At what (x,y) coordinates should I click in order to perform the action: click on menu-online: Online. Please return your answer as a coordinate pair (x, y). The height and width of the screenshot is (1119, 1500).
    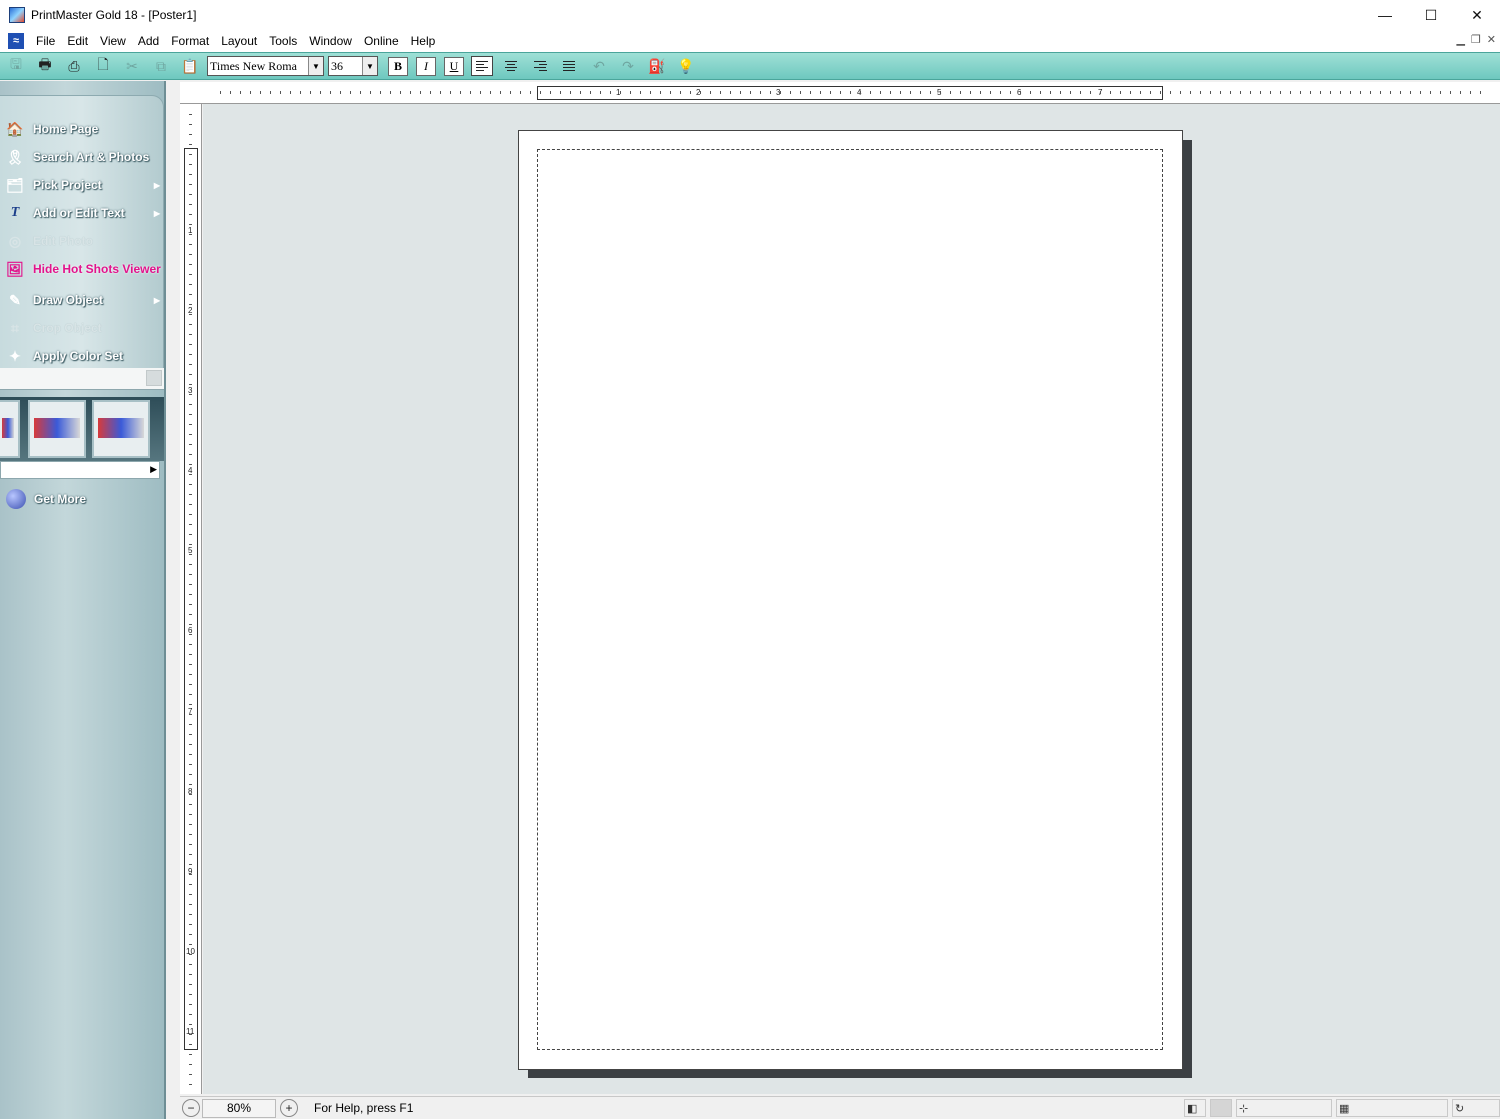
    Looking at the image, I should click on (381, 41).